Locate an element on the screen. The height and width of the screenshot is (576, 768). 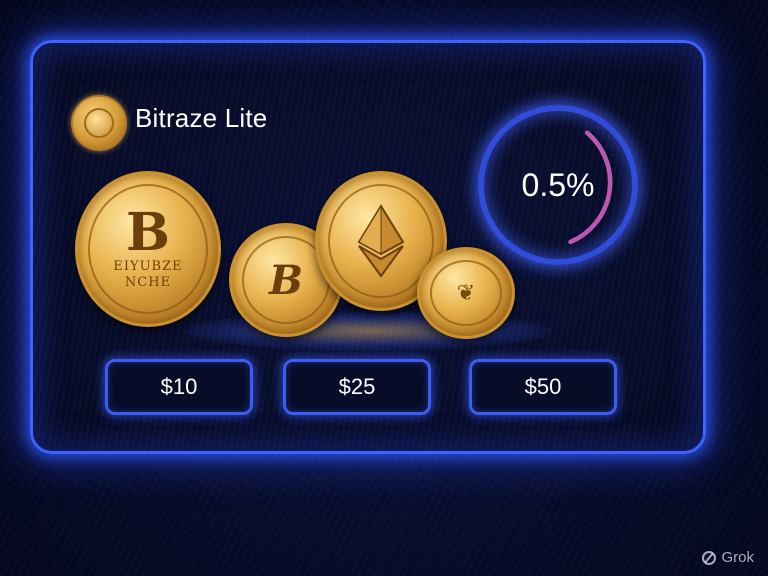
bitraze-coin-icon: B EIYUBZE NCHE is located at coordinates (148, 249).